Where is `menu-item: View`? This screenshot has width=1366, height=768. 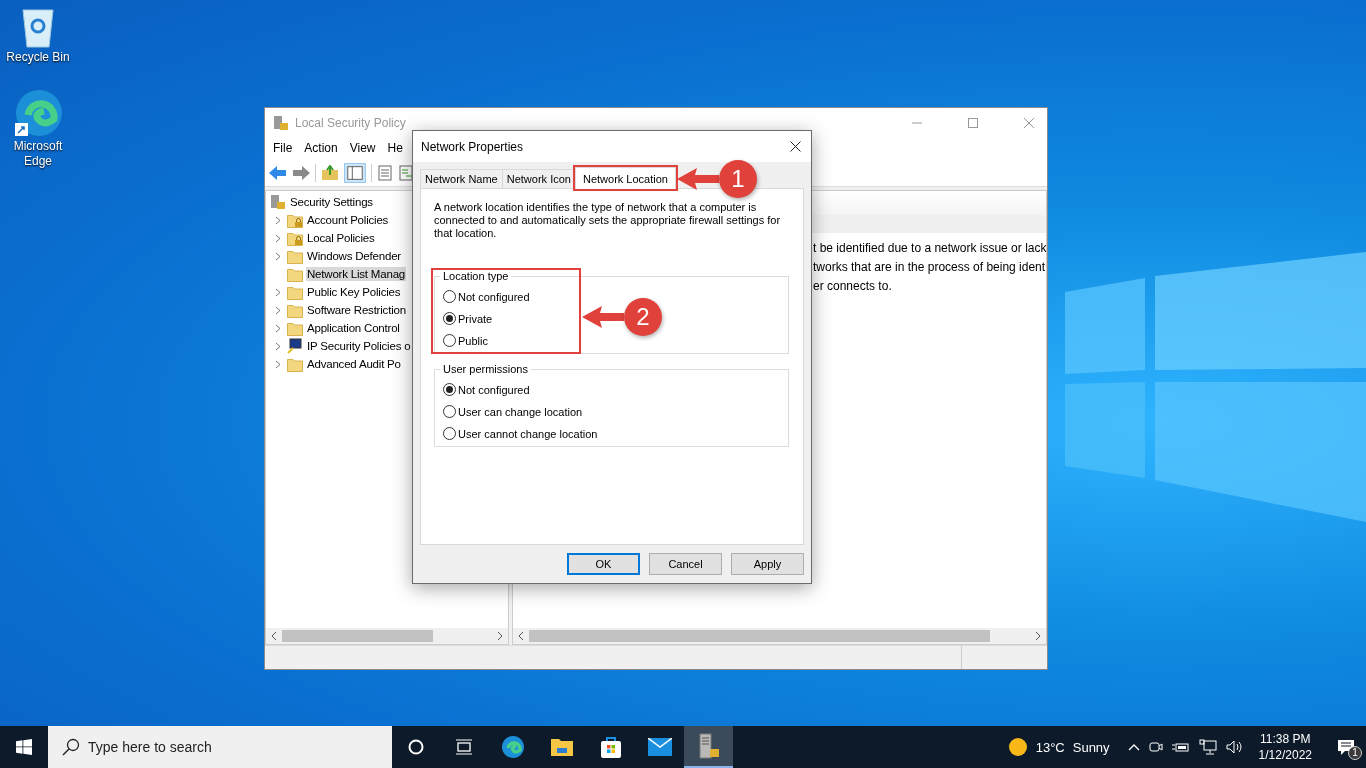 menu-item: View is located at coordinates (362, 148).